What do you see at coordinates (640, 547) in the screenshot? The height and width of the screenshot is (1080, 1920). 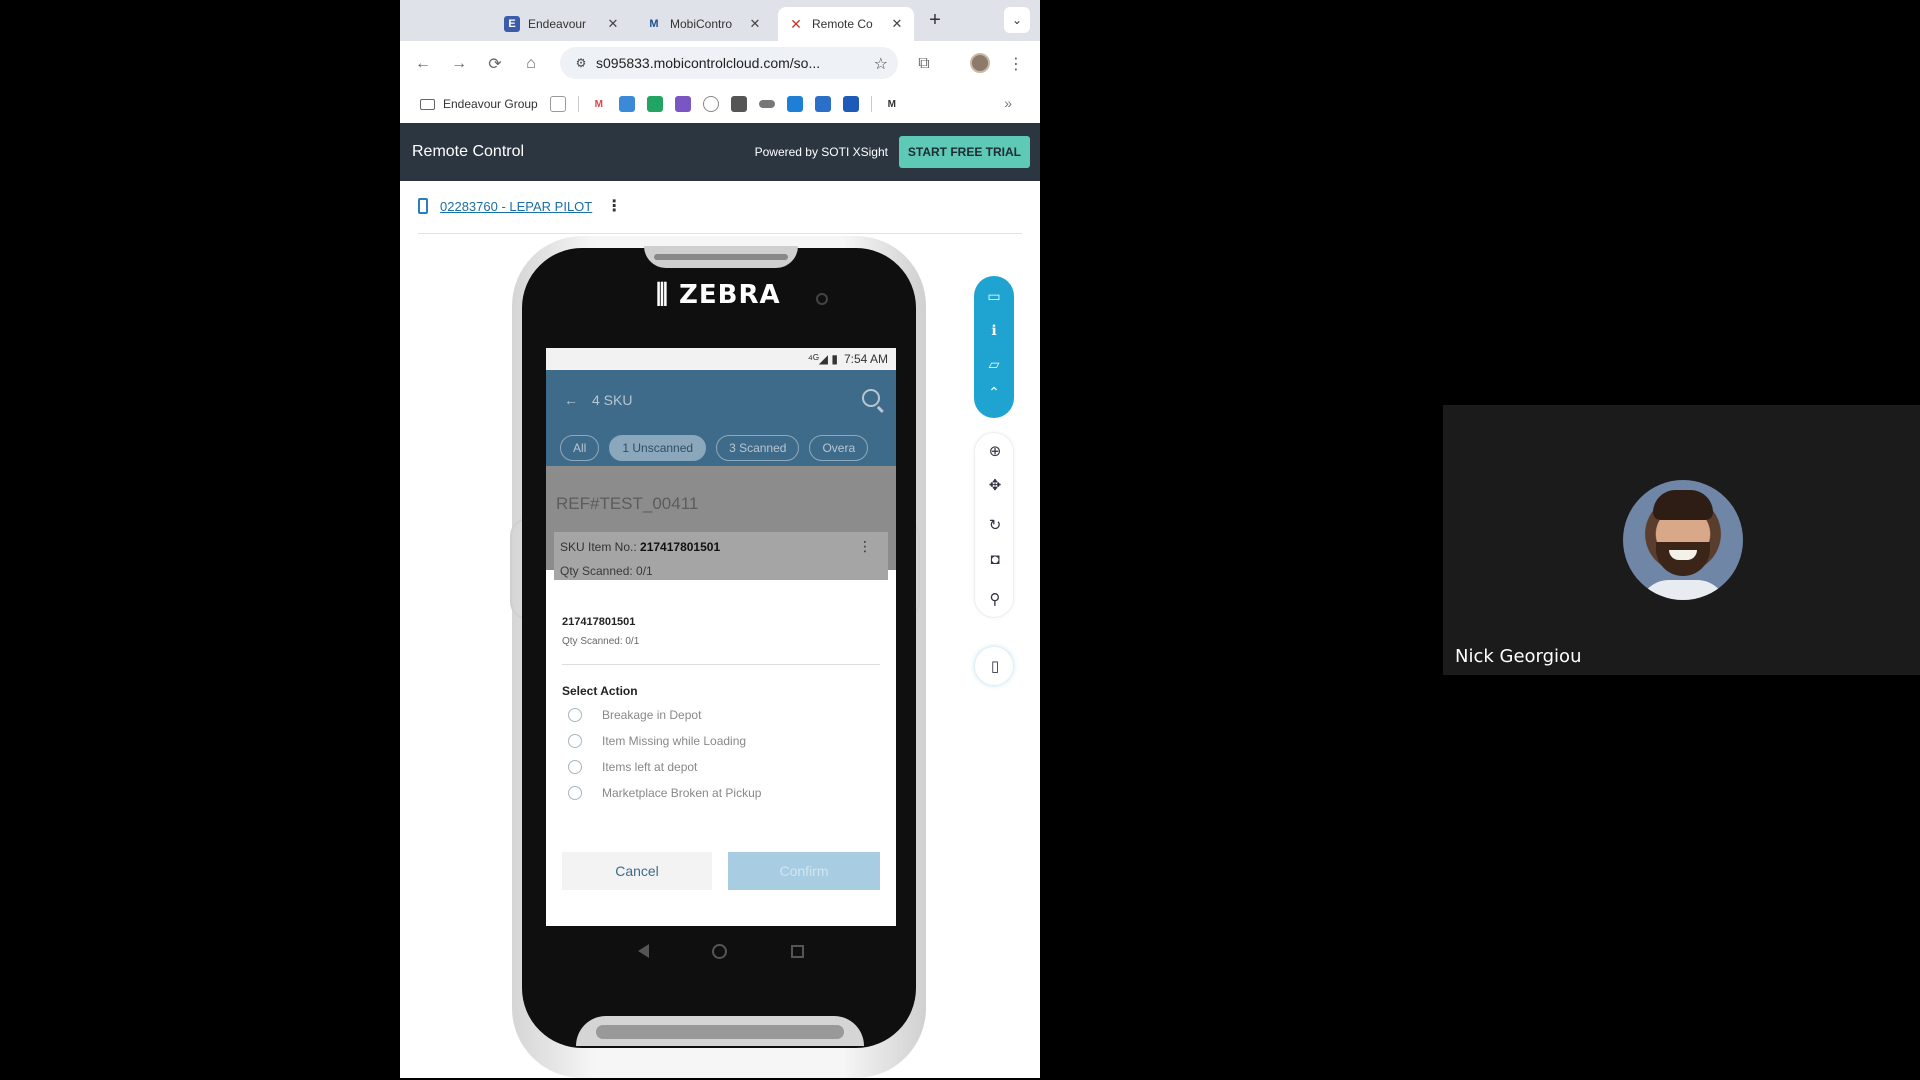 I see `sku-line: SKU Item No.: 217417801501` at bounding box center [640, 547].